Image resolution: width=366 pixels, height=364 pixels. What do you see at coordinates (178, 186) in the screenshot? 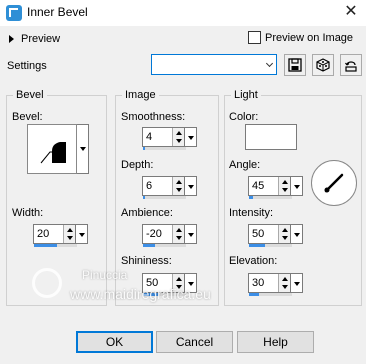
I see `depth-spin-buttons` at bounding box center [178, 186].